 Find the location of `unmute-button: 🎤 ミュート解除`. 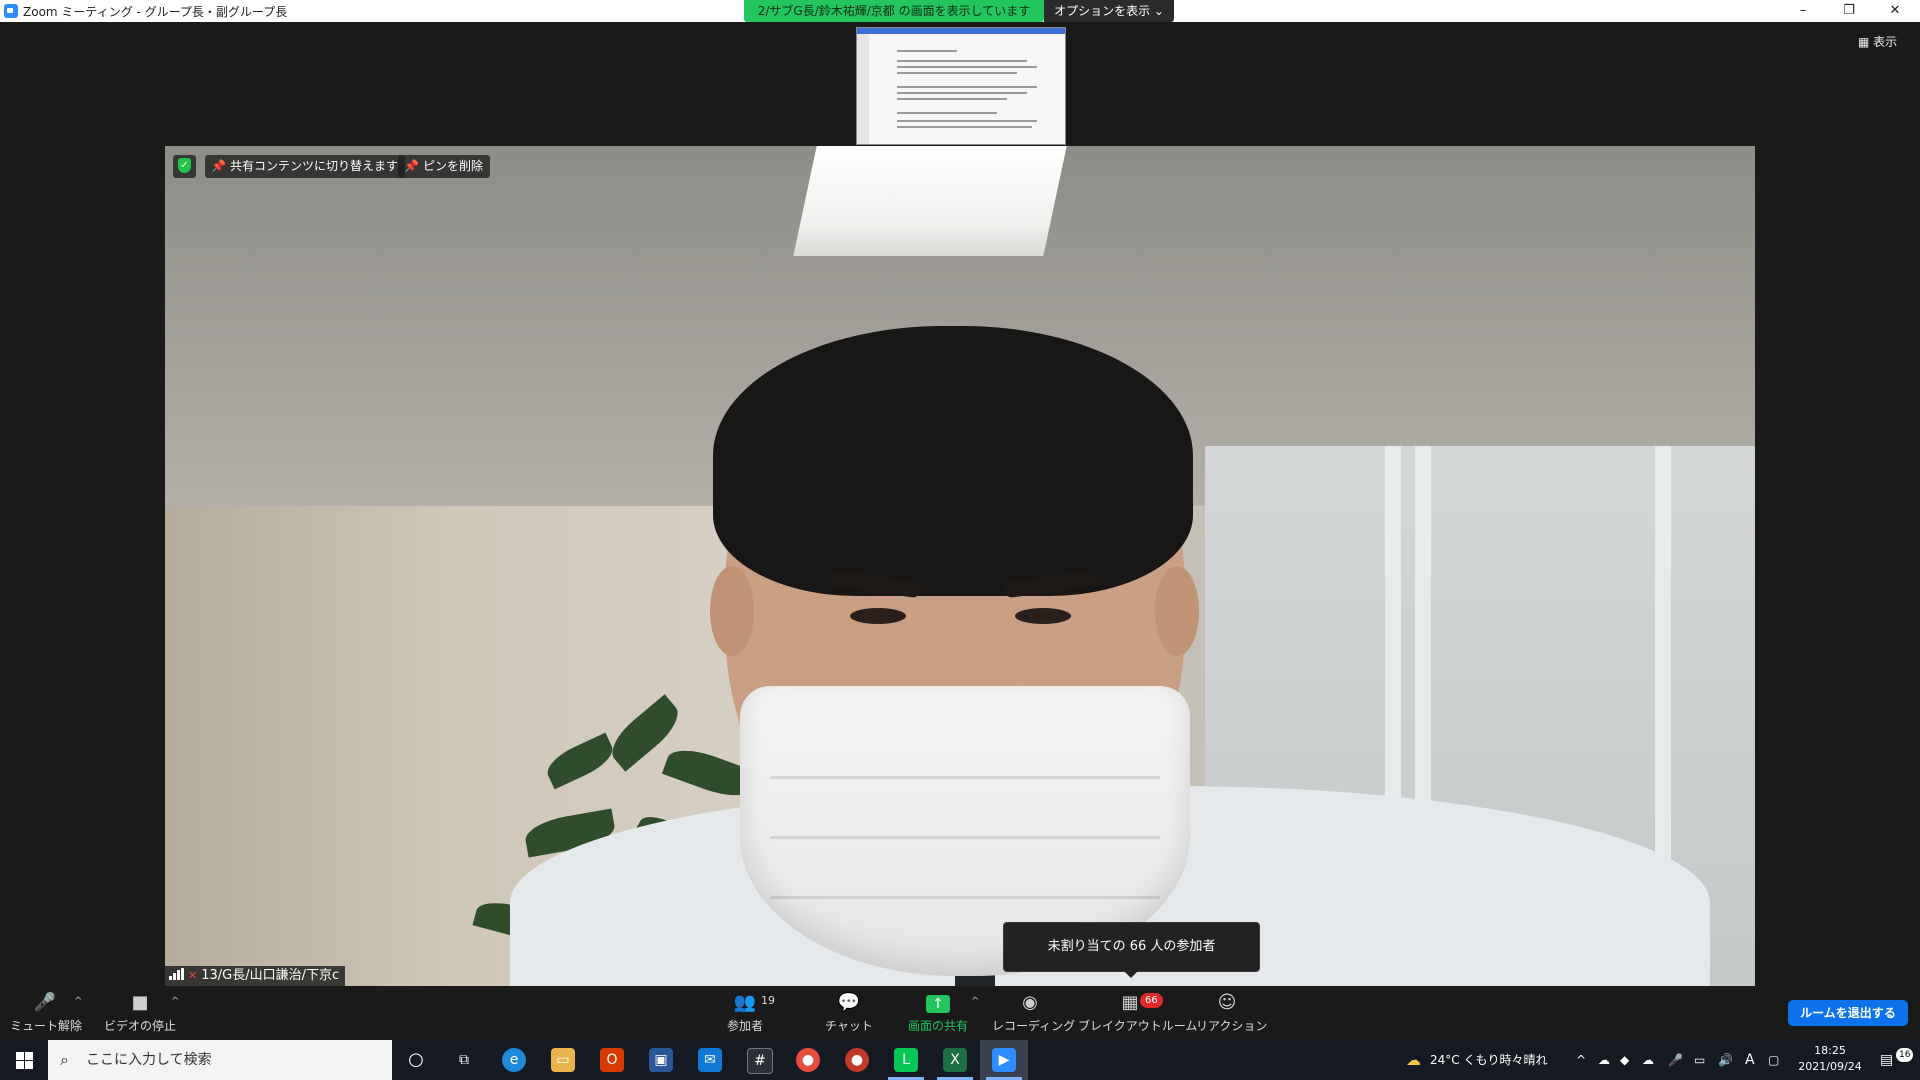

unmute-button: 🎤 ミュート解除 is located at coordinates (46, 1015).